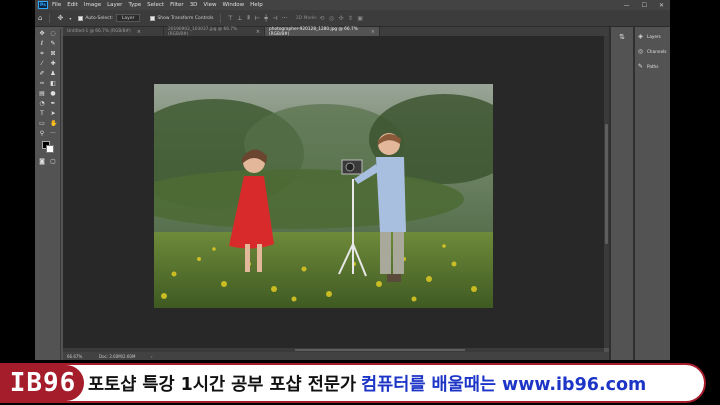  I want to click on more-tools-icon: ···, so click(53, 134).